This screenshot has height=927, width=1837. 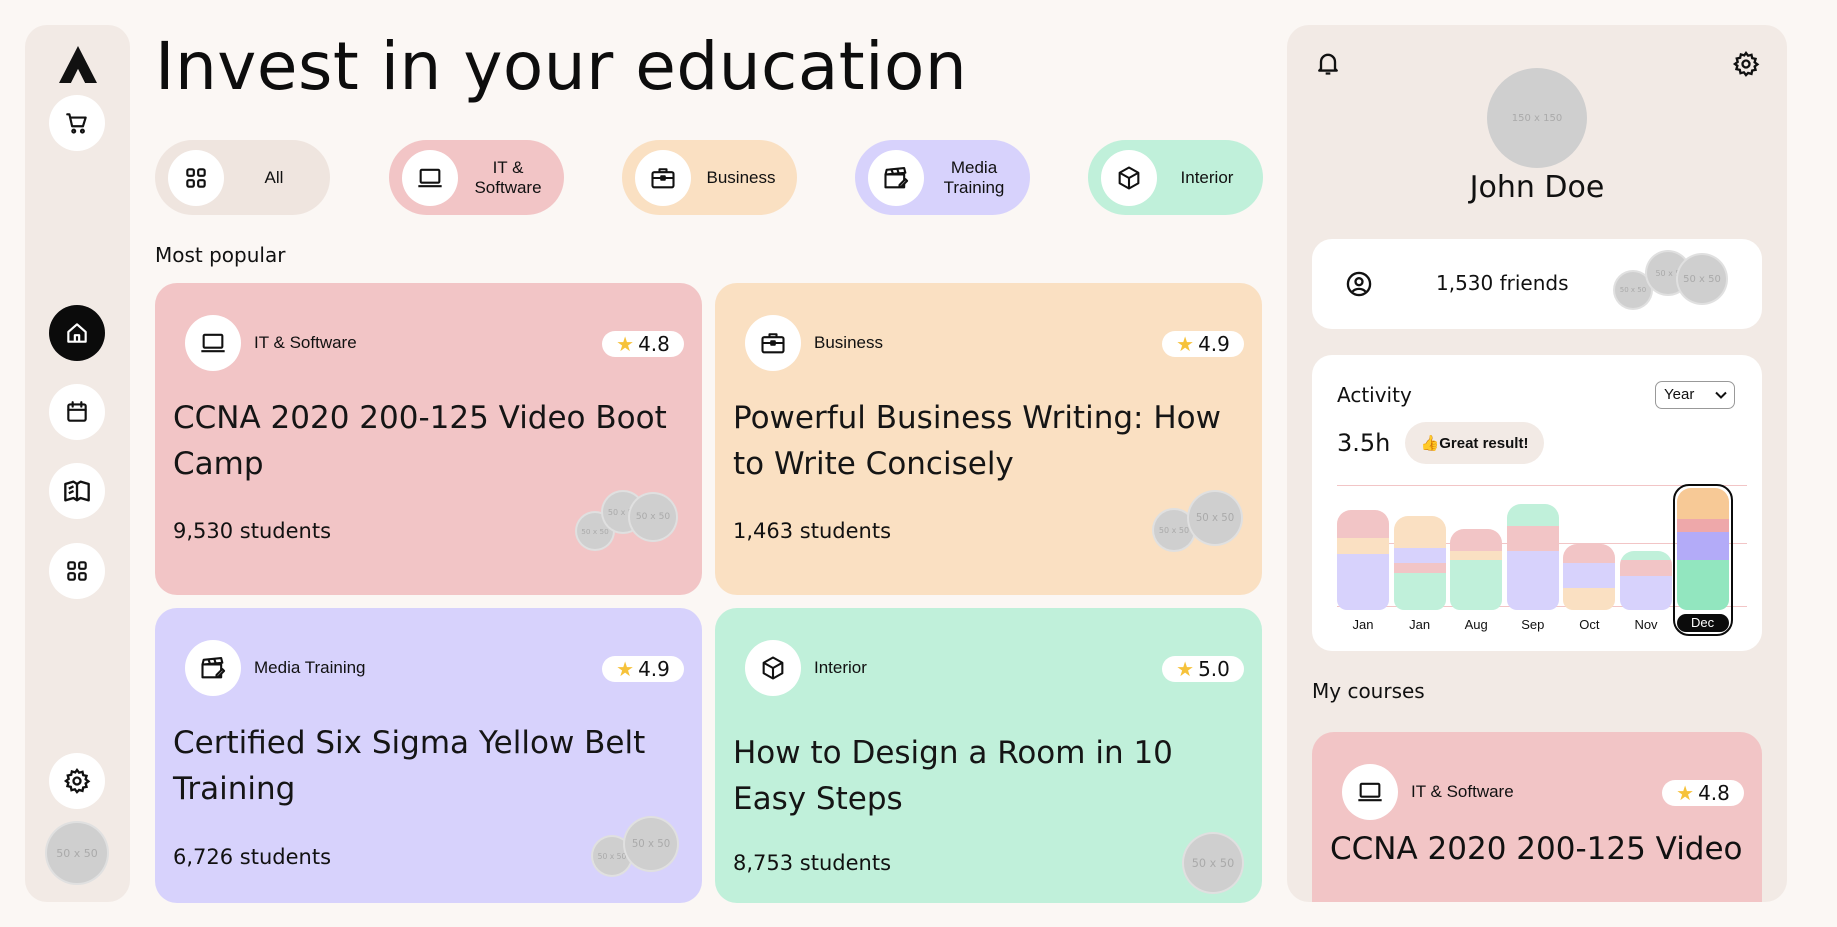 What do you see at coordinates (1702, 279) in the screenshot?
I see `friend-avatar: 50 x 50` at bounding box center [1702, 279].